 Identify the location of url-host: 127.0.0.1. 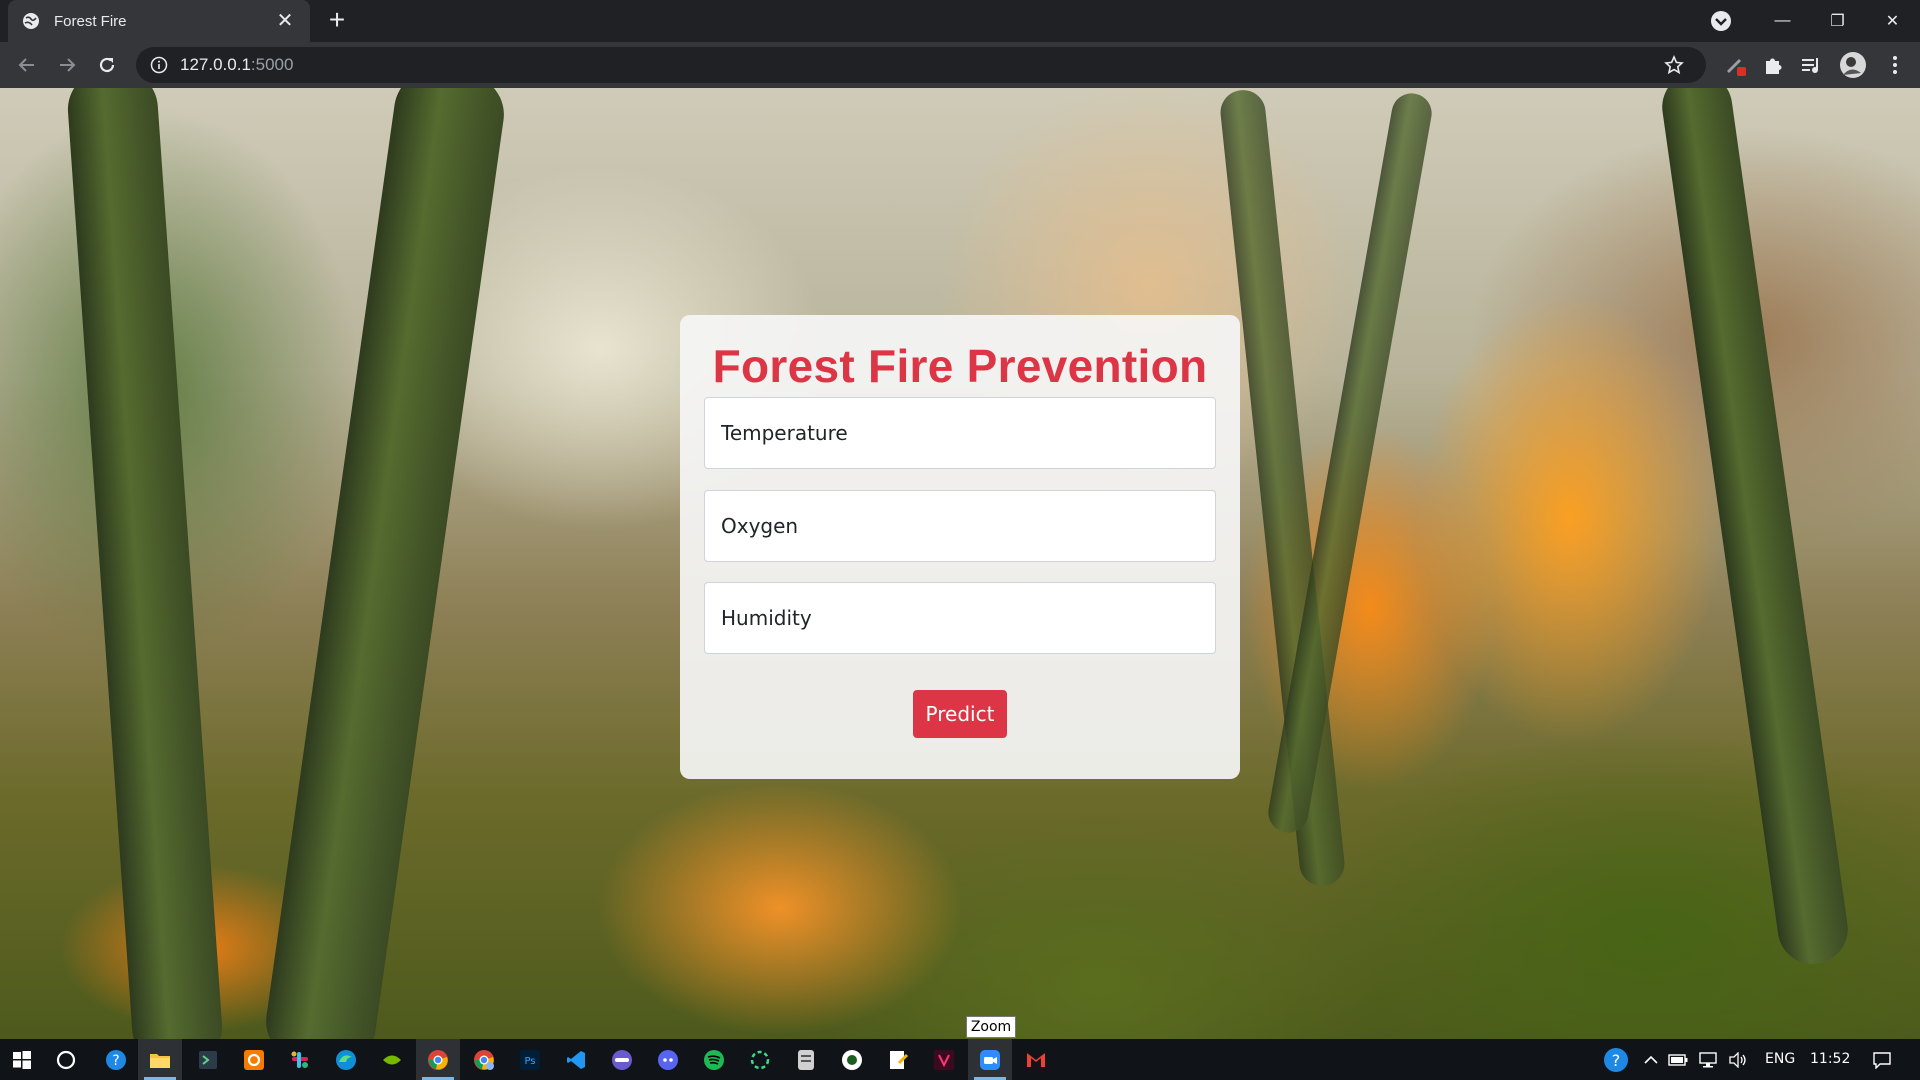
(215, 64).